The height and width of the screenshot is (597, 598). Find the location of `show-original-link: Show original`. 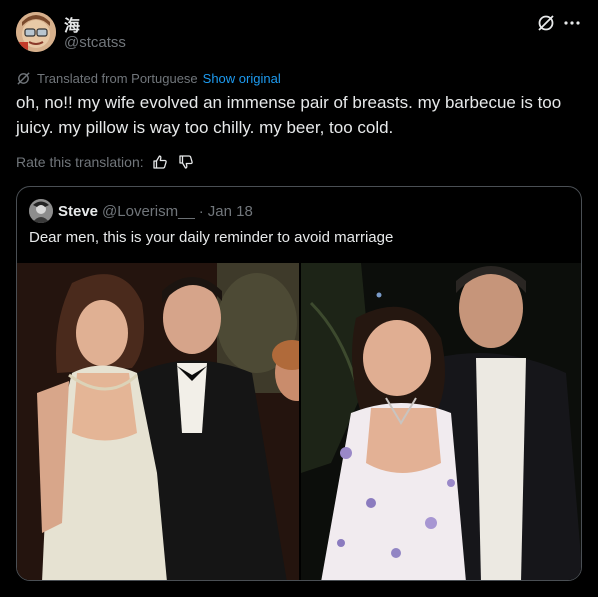

show-original-link: Show original is located at coordinates (242, 78).